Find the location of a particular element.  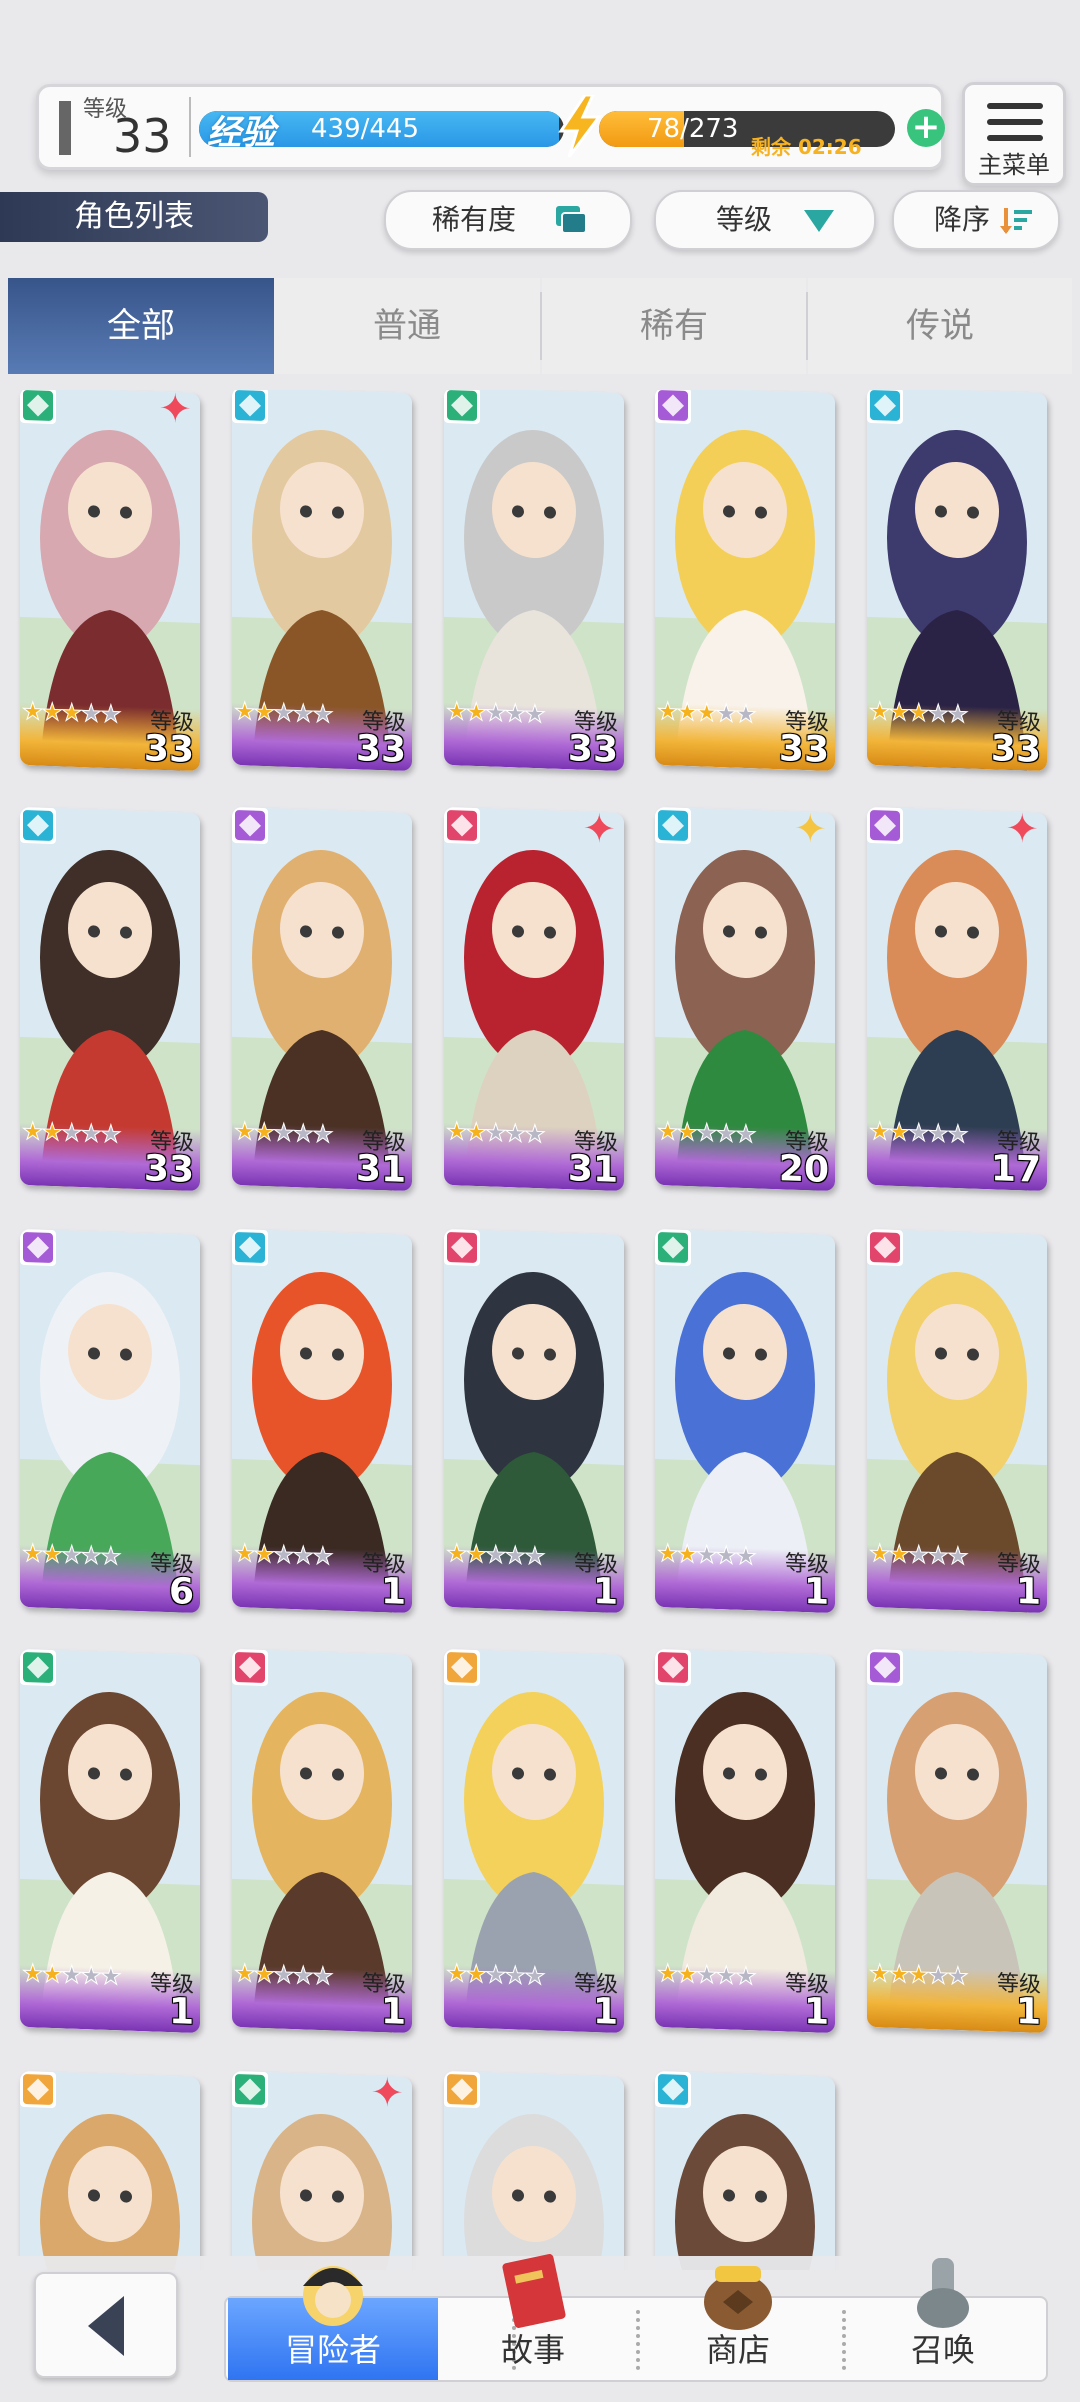

character-card: ★★★★★ 等级 6 is located at coordinates (110, 1421).